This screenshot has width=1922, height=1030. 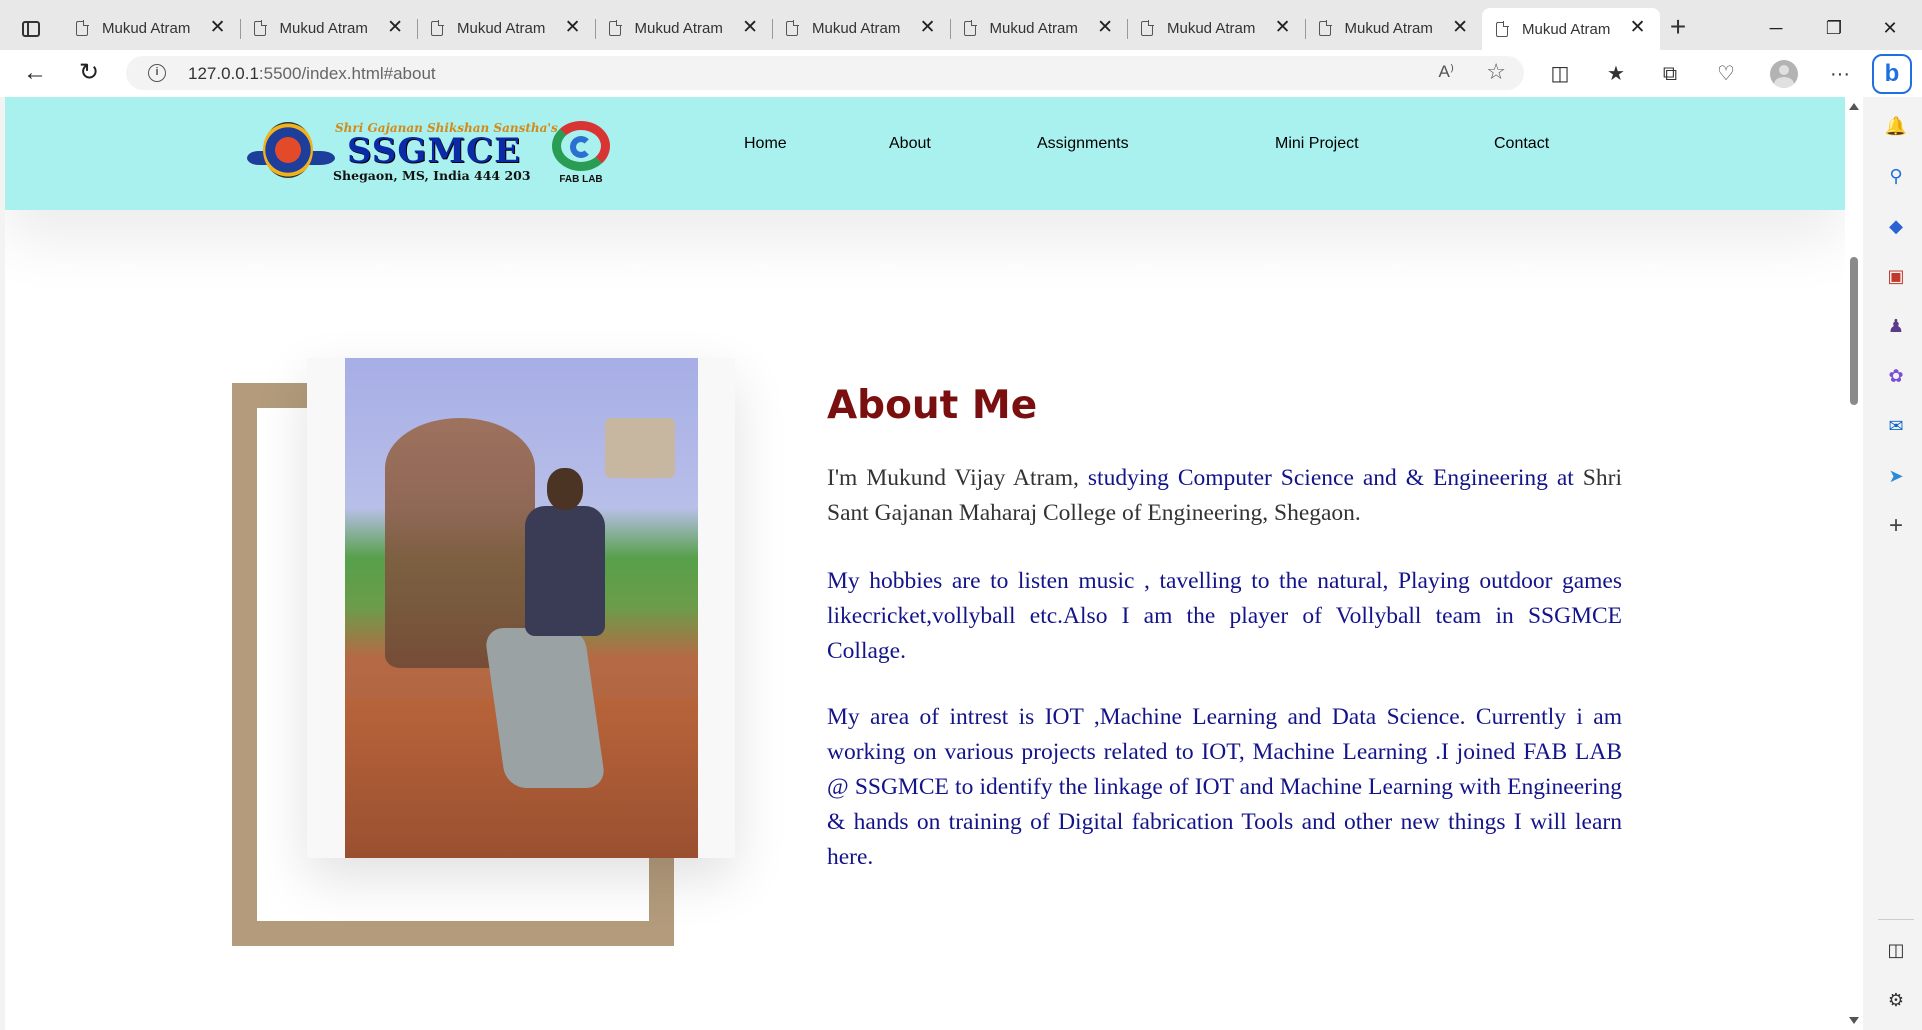 I want to click on url-text: 127.0.0.1:5500/index.html#about, so click(x=312, y=74).